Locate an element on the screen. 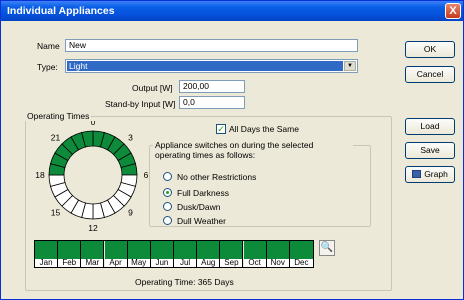 The width and height of the screenshot is (464, 300). month-label: May is located at coordinates (138, 263).